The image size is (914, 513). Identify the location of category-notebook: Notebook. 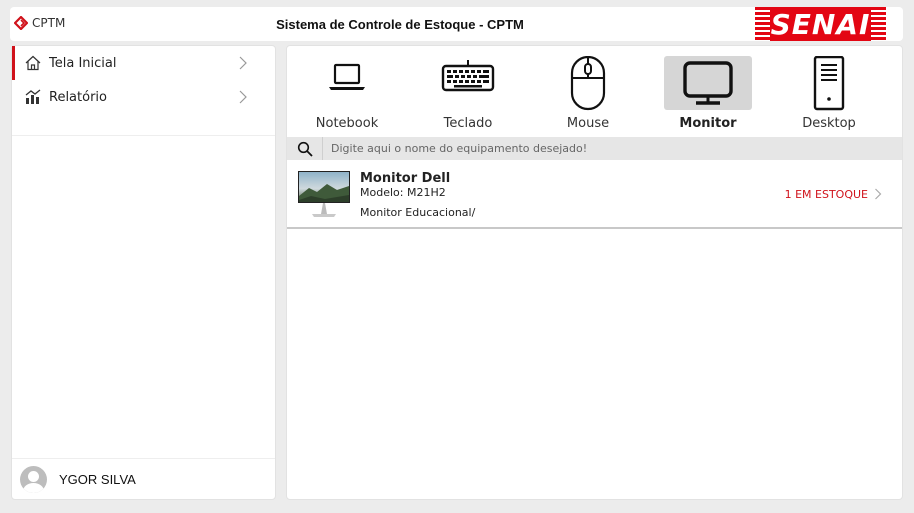
(347, 96).